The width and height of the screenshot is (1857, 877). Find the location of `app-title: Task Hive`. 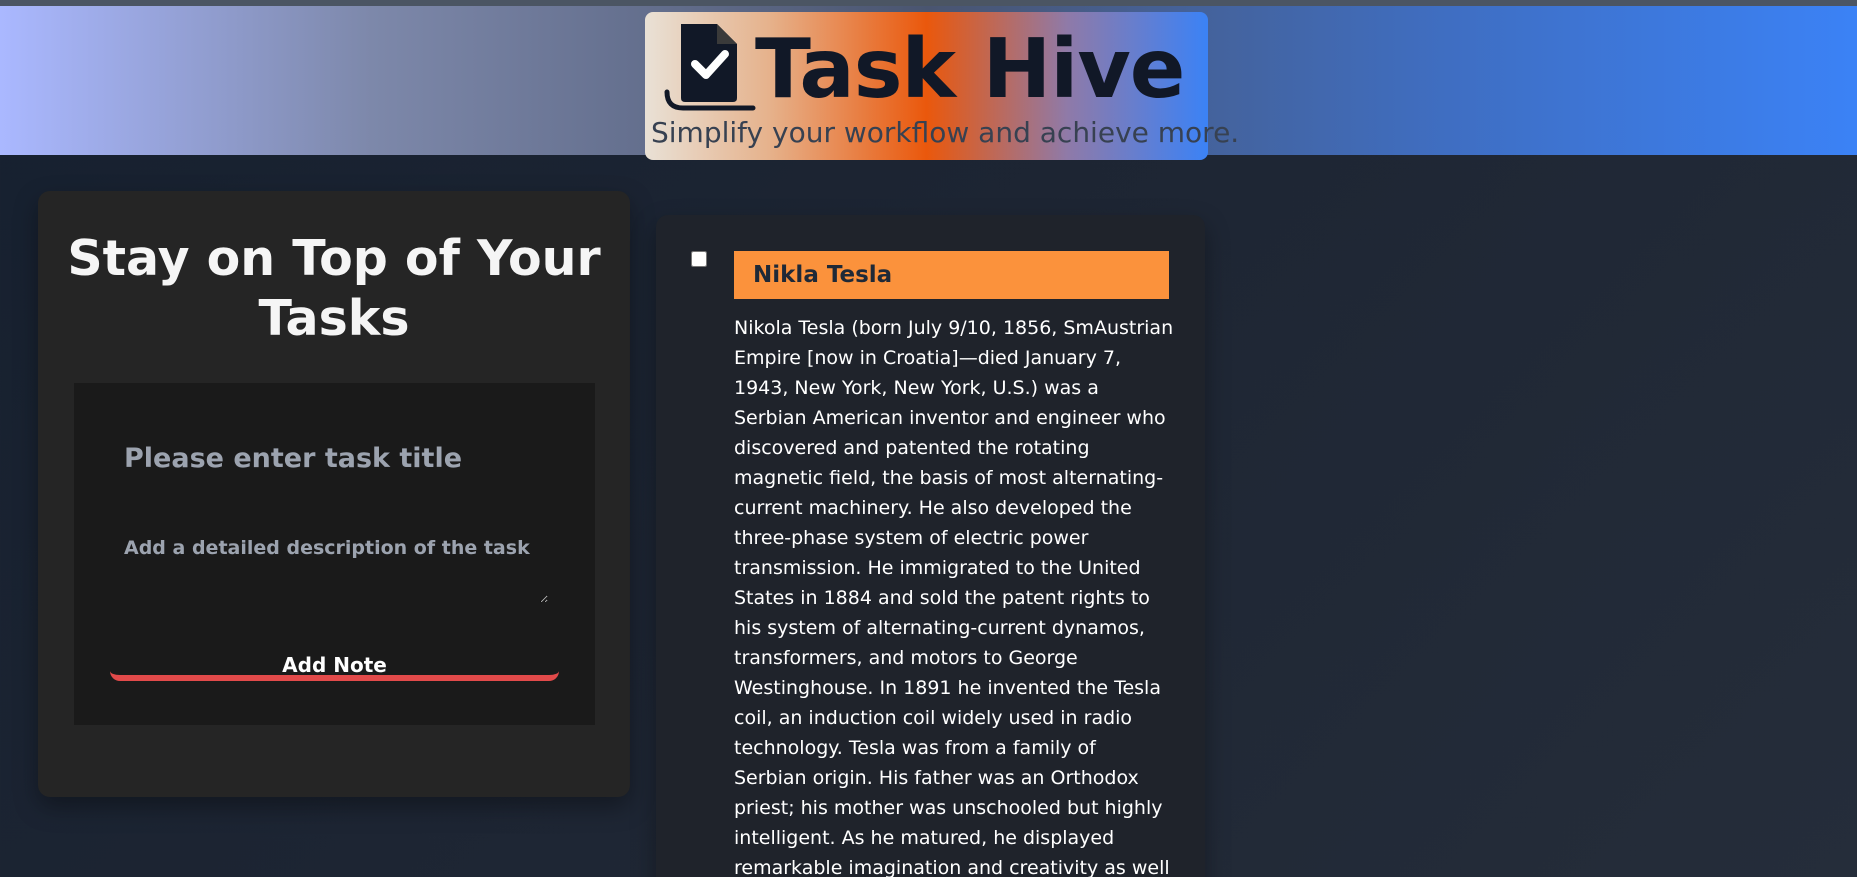

app-title: Task Hive is located at coordinates (970, 69).